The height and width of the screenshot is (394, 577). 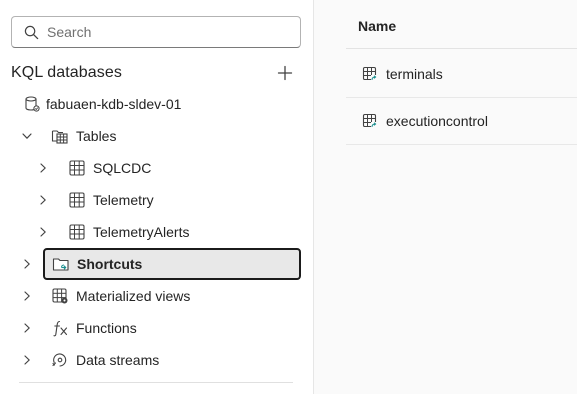 I want to click on table-label: SQLCDC, so click(x=122, y=168).